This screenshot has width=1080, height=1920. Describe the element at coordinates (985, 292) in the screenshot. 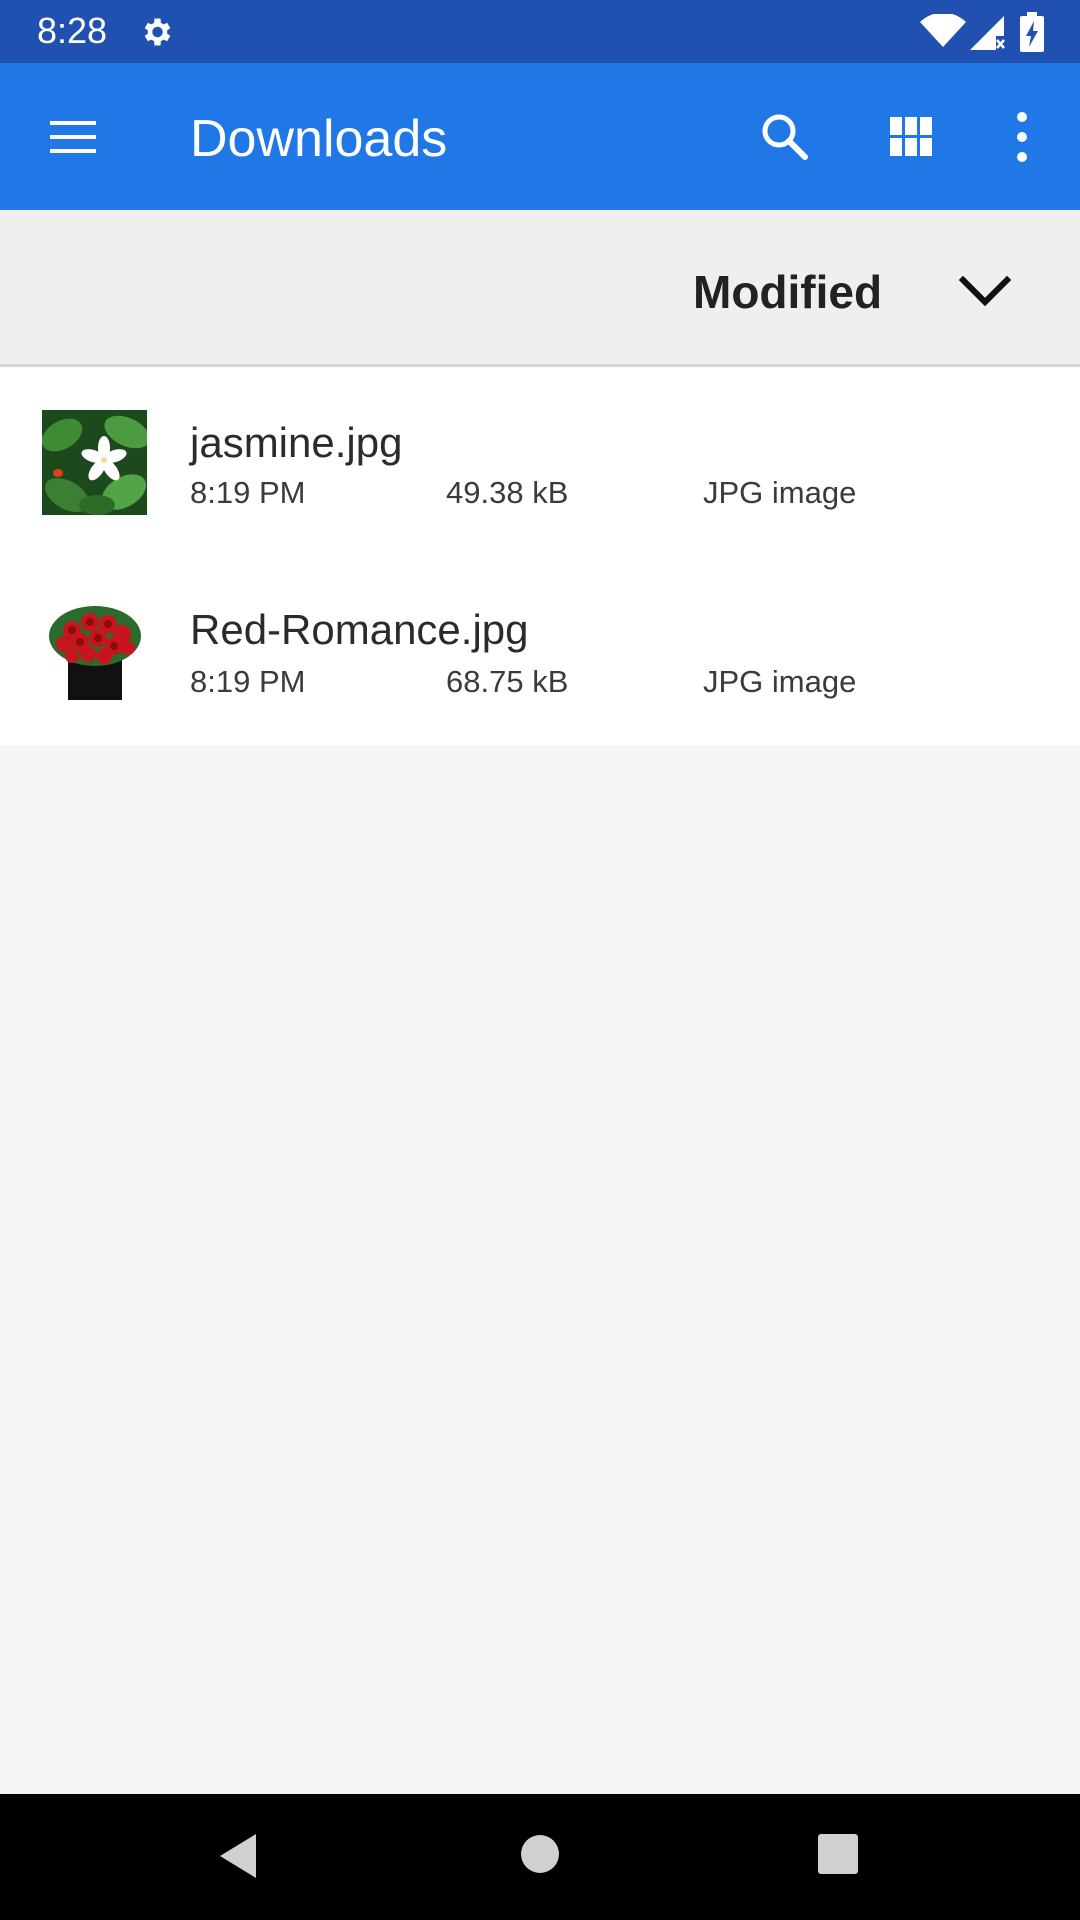

I see `chevron-down-icon` at that location.